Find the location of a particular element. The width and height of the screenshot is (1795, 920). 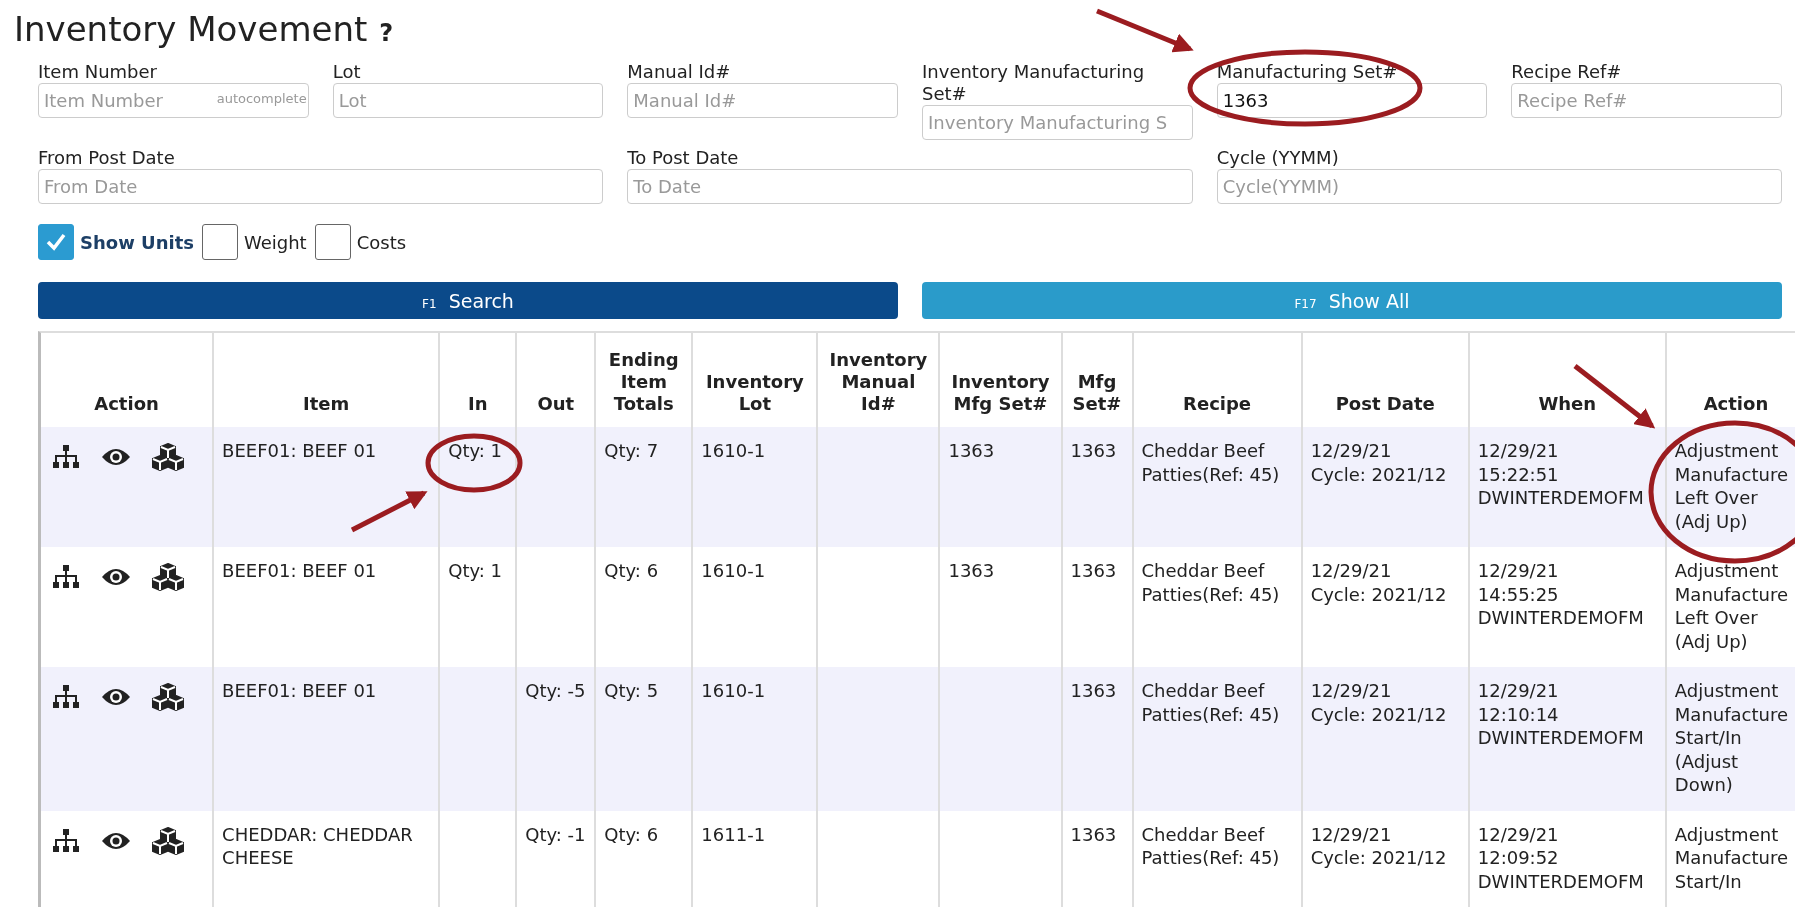

table-cell: Qty: 7 is located at coordinates (631, 450).